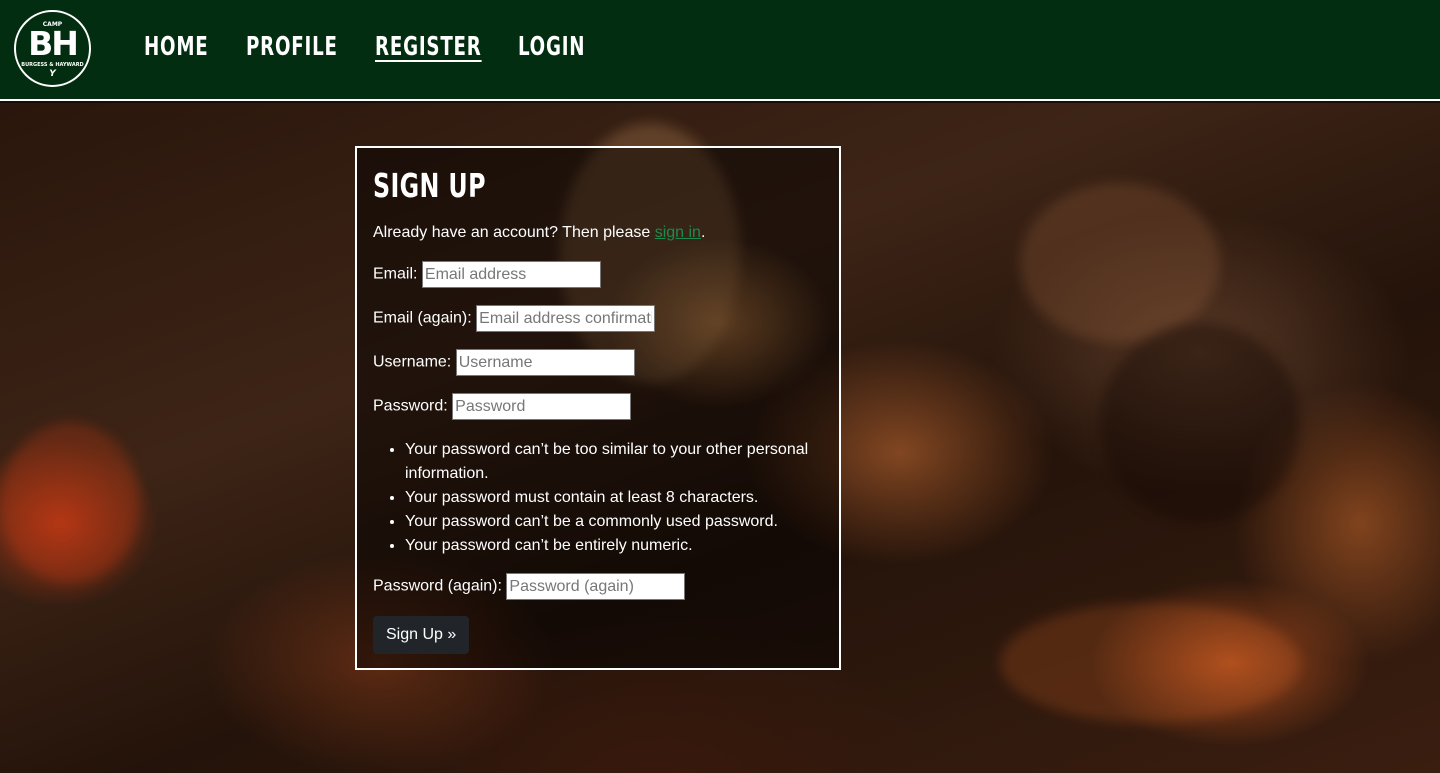 The height and width of the screenshot is (773, 1440). Describe the element at coordinates (1200, 423) in the screenshot. I see `charred-log-shape` at that location.